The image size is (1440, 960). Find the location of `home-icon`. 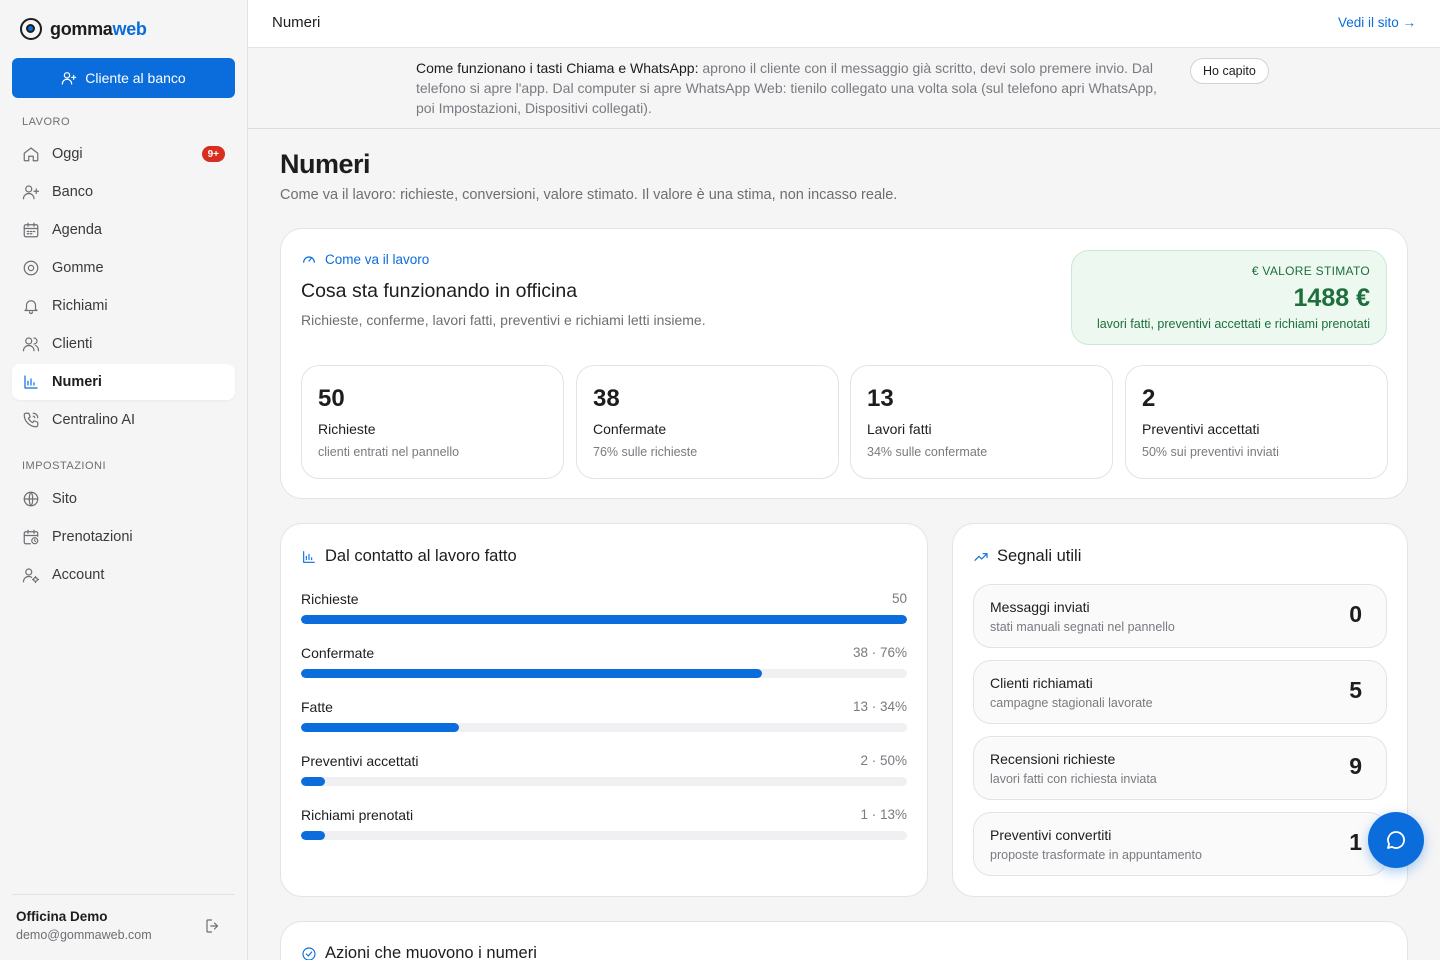

home-icon is located at coordinates (31, 154).